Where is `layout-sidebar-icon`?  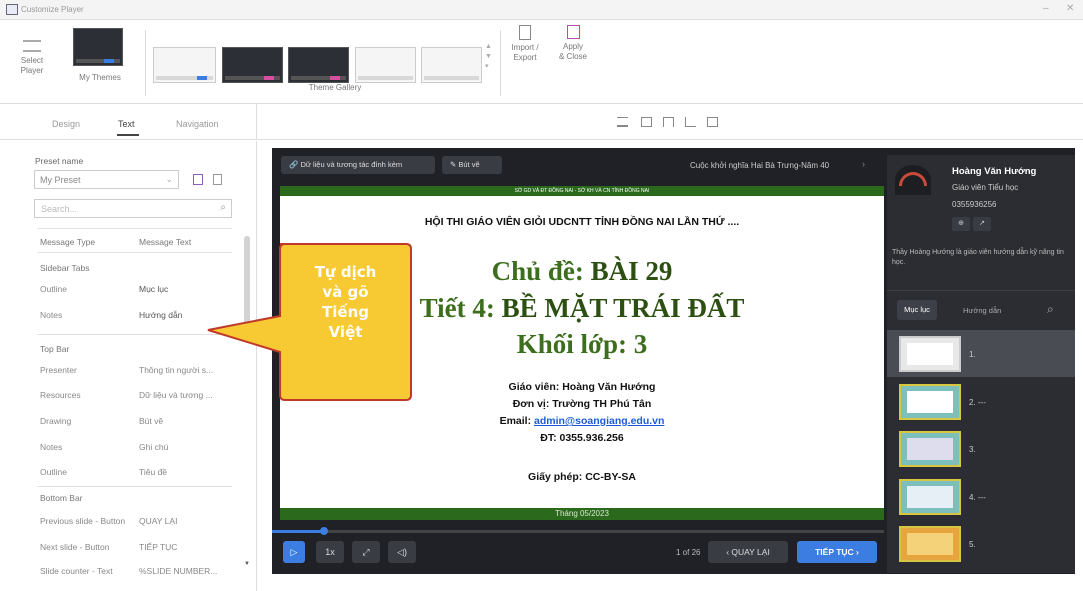 layout-sidebar-icon is located at coordinates (668, 122).